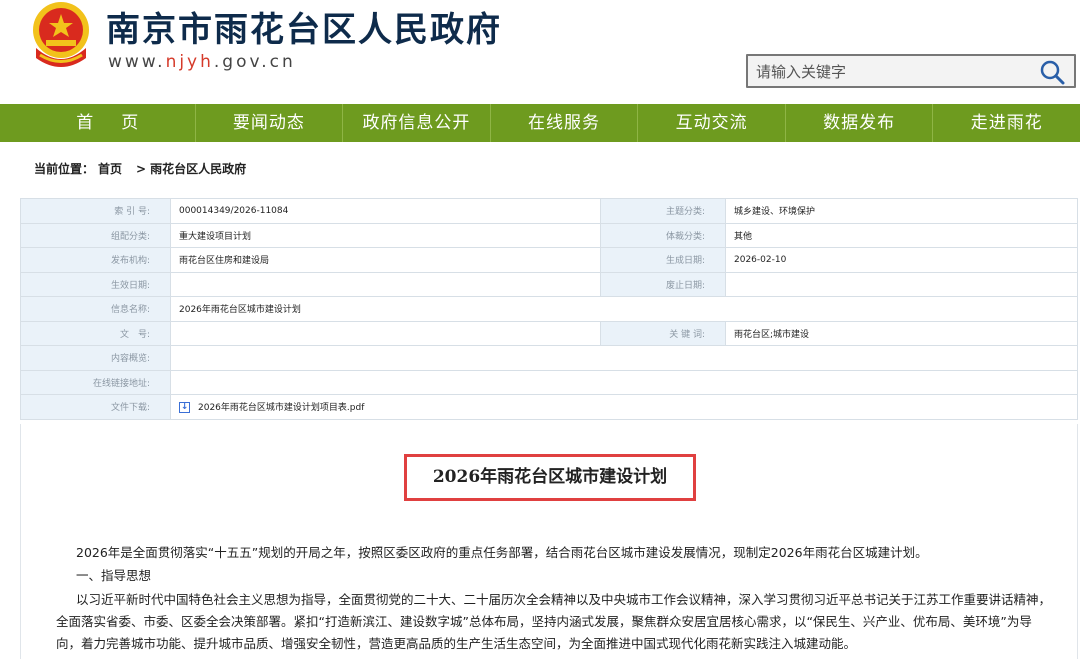  Describe the element at coordinates (901, 211) in the screenshot. I see `topic-value: 城乡建设、环境保护` at that location.